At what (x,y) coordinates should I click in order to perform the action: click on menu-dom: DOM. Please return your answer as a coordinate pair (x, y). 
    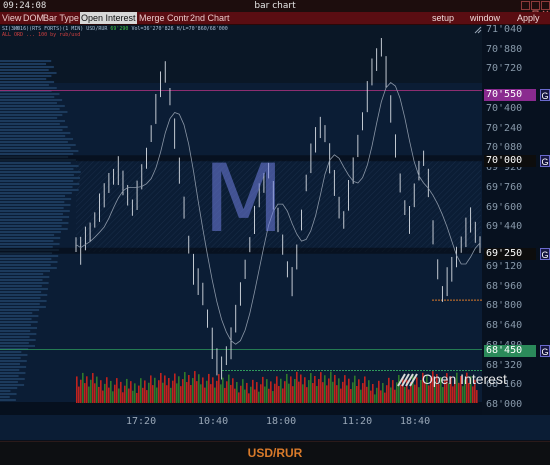
    Looking at the image, I should click on (33, 18).